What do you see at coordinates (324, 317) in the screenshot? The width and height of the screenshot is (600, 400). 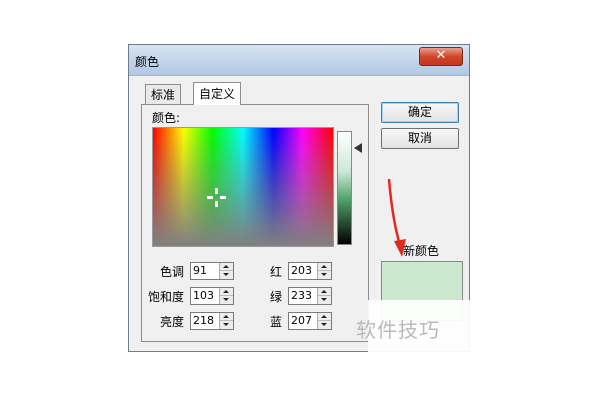 I see `blue-up-icon` at bounding box center [324, 317].